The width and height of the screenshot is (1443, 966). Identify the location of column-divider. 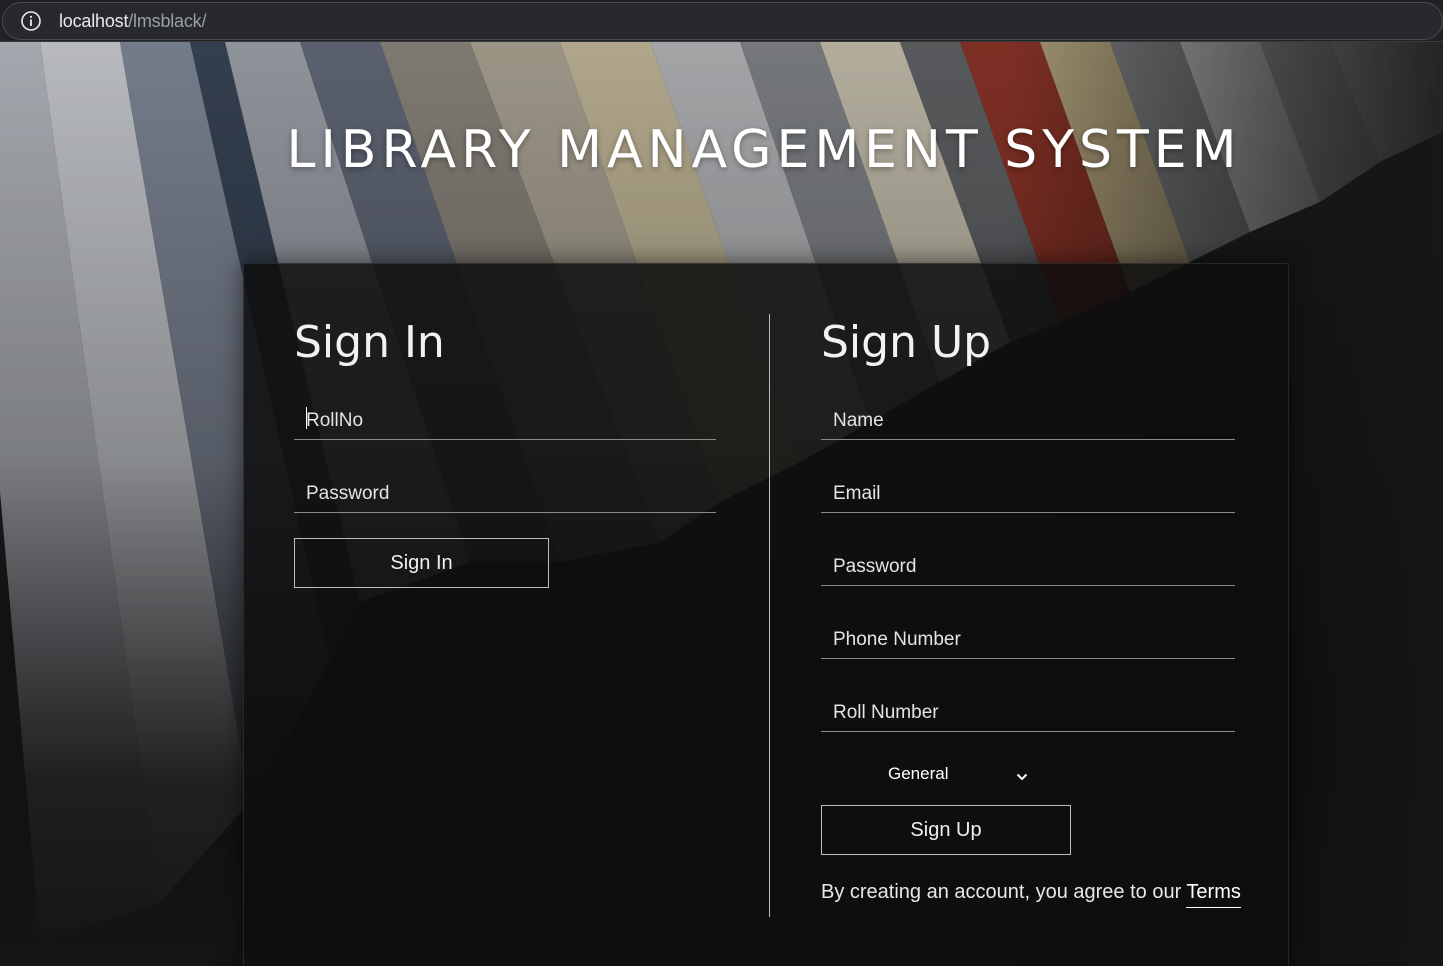
(769, 615).